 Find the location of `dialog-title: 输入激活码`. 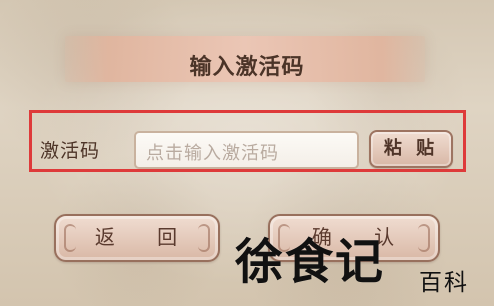

dialog-title: 输入激活码 is located at coordinates (247, 67).